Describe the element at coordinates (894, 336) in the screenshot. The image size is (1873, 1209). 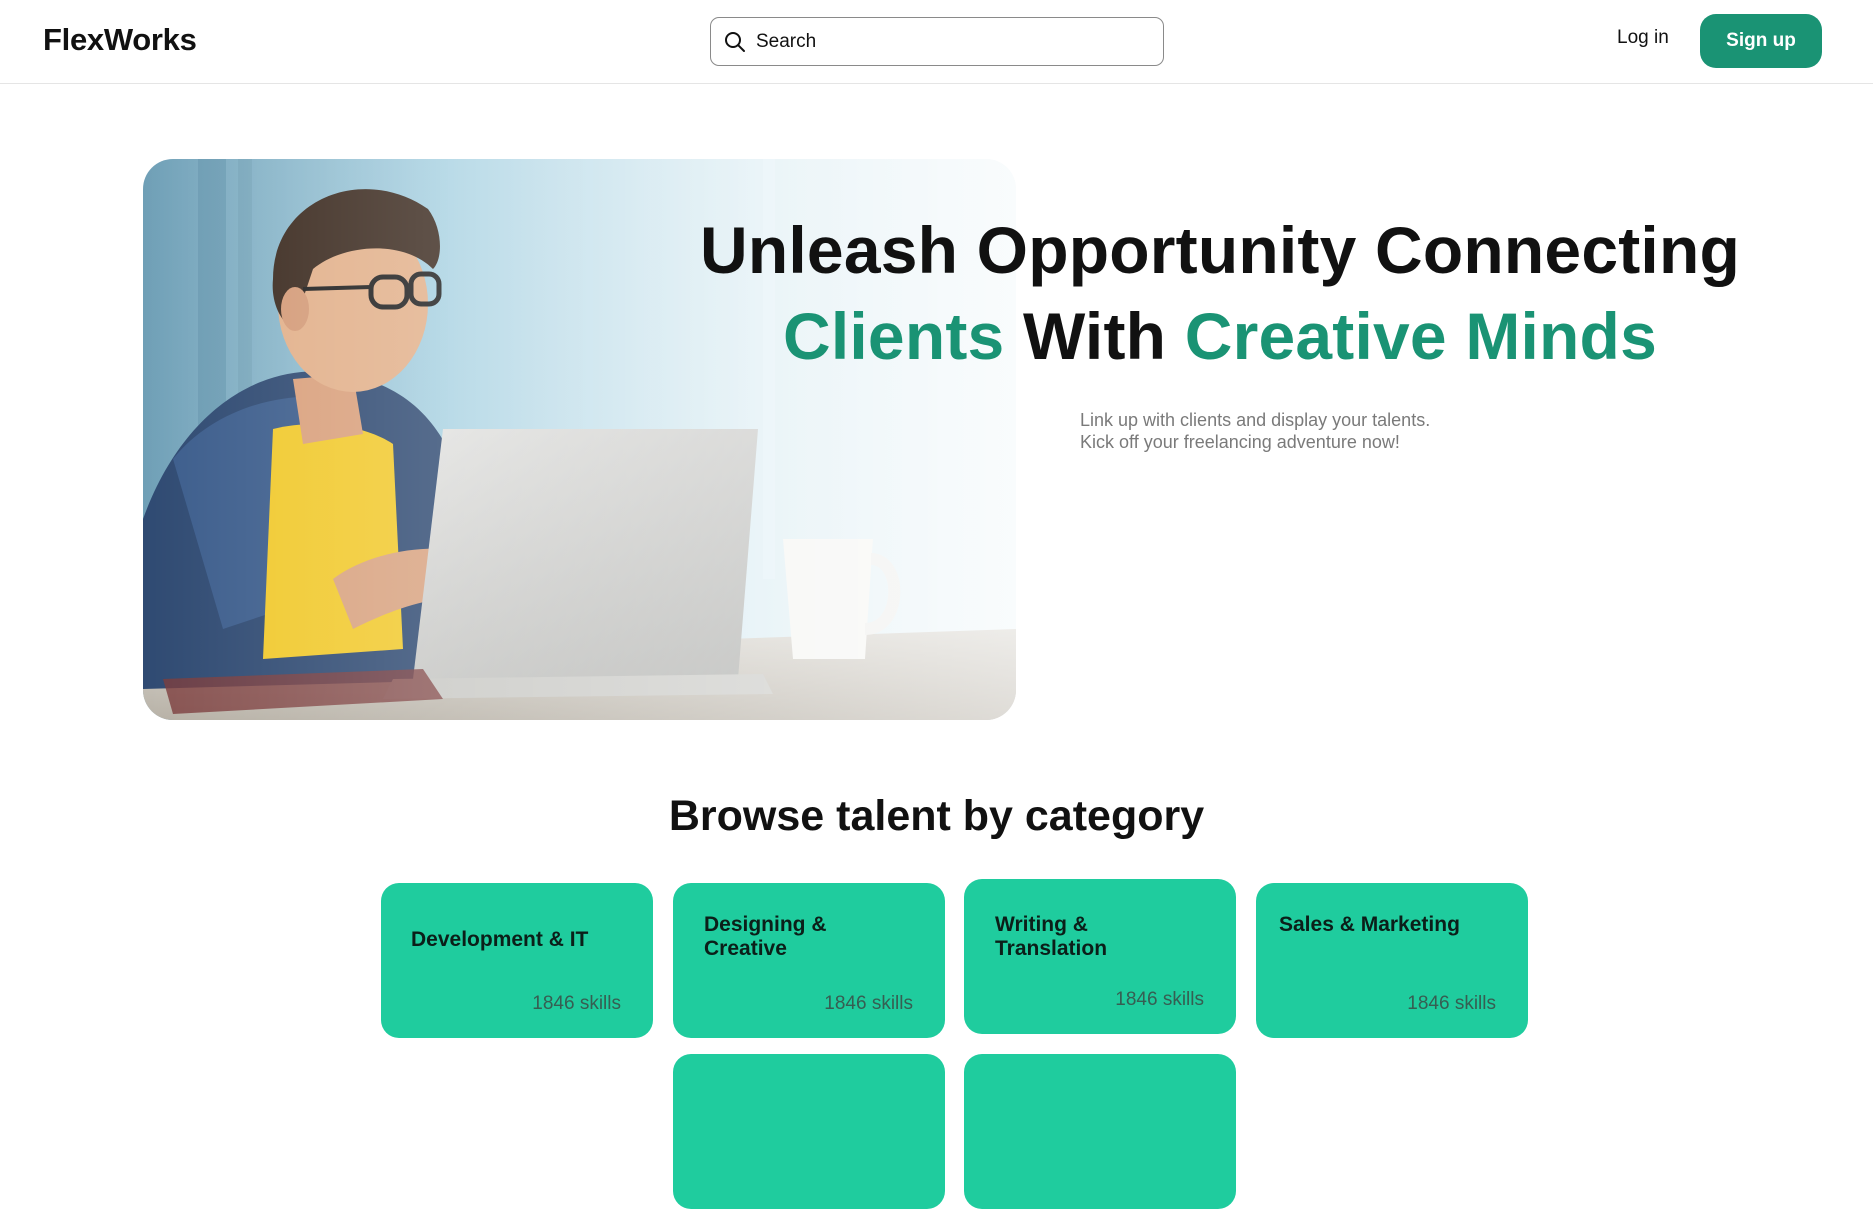
I see `hero-title-clients: Clients` at that location.